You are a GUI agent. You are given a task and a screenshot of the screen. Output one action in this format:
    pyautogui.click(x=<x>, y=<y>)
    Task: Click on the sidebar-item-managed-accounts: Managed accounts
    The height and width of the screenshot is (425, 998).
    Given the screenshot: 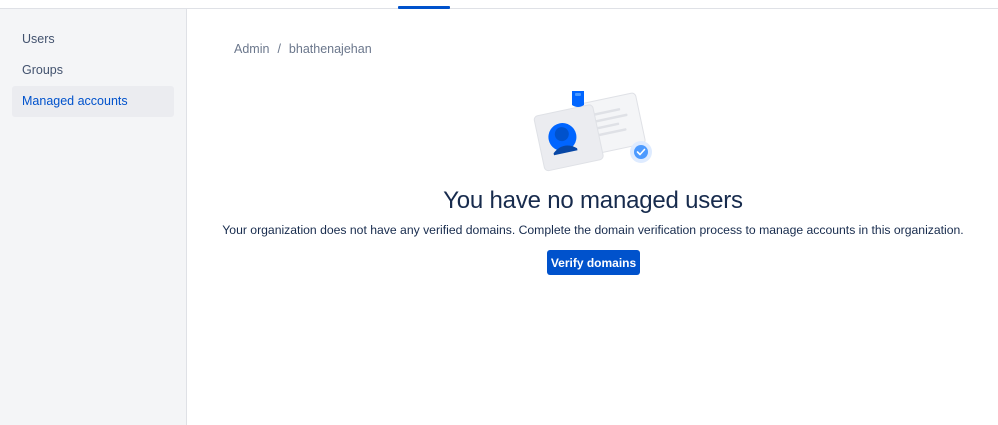 What is the action you would take?
    pyautogui.click(x=93, y=101)
    